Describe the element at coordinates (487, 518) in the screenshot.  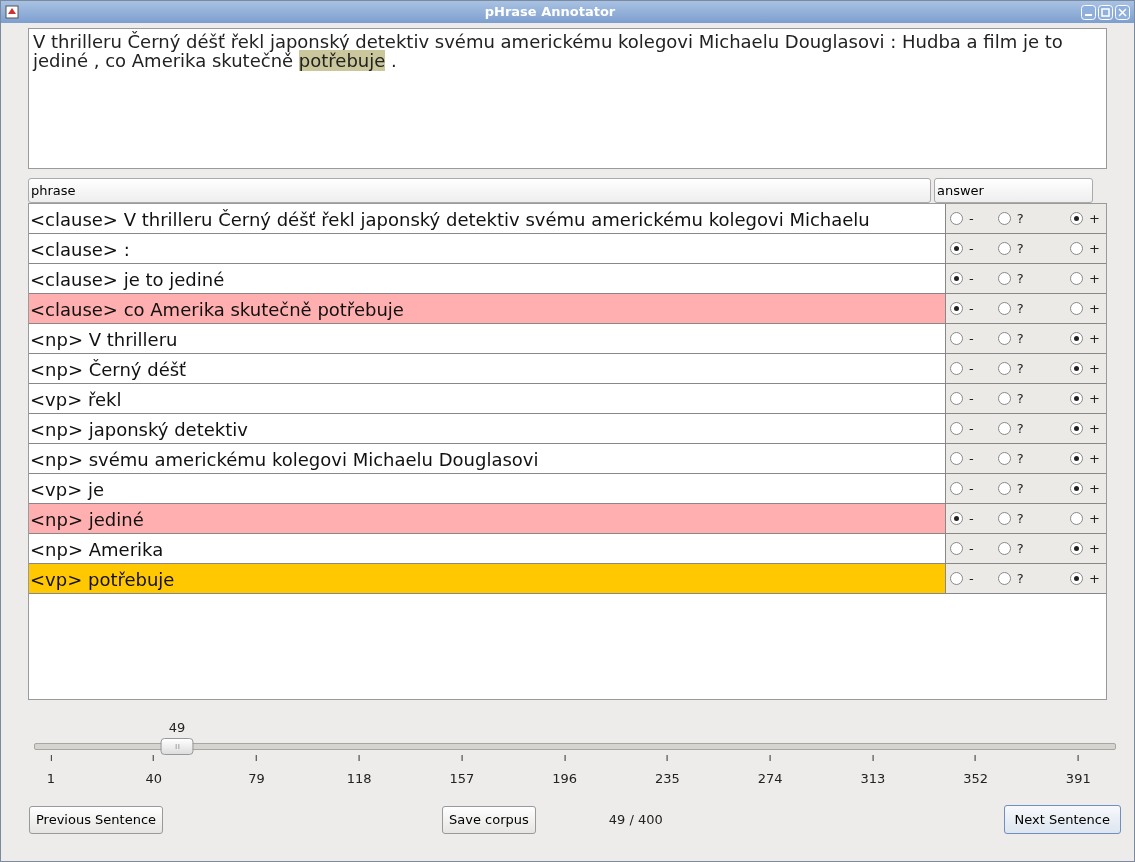
I see `phrase-cell: <np> jediné` at that location.